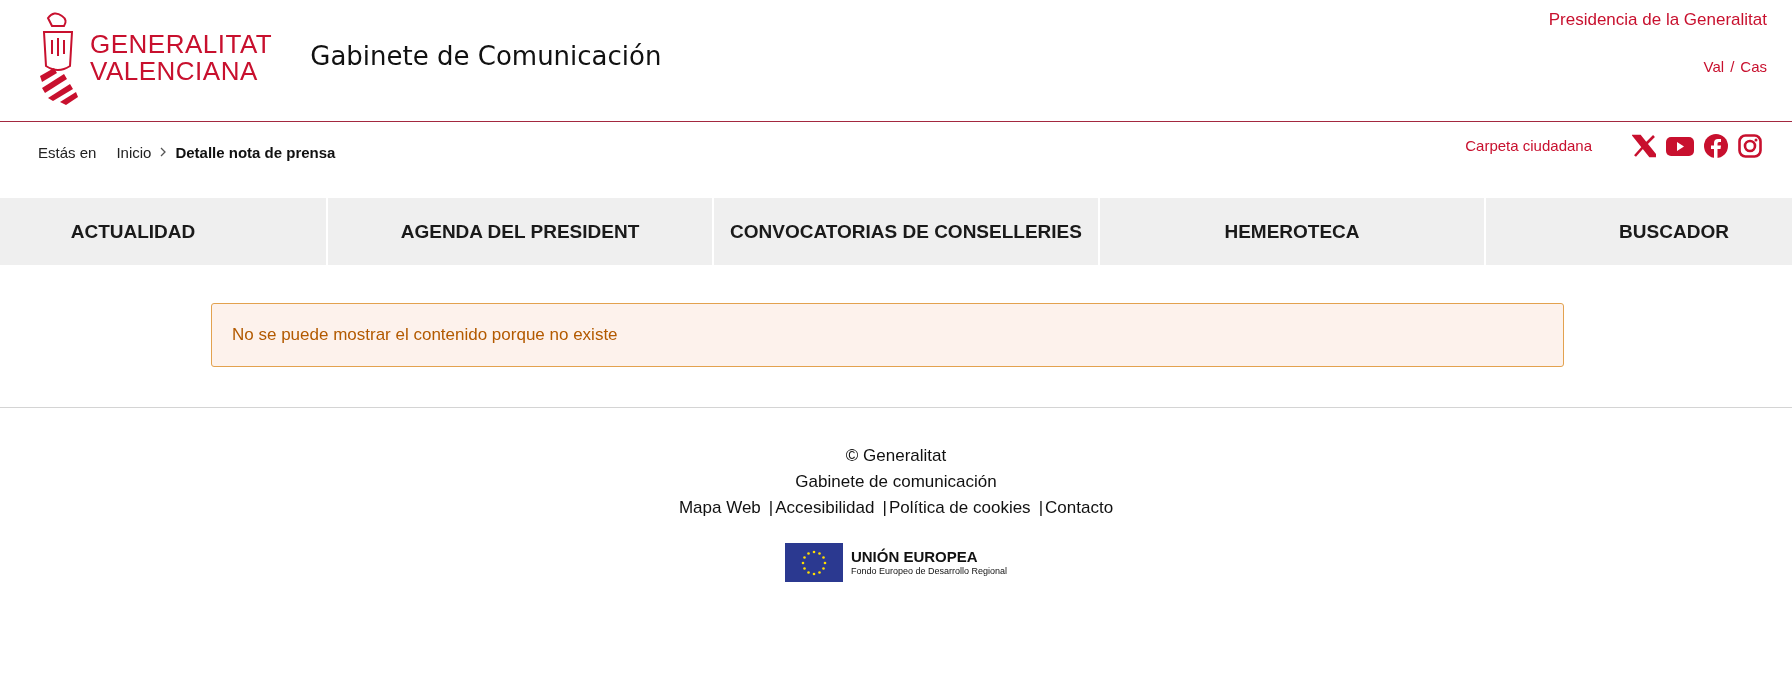 Image resolution: width=1792 pixels, height=675 pixels. What do you see at coordinates (67, 152) in the screenshot?
I see `breadcrumb-label: Estás en` at bounding box center [67, 152].